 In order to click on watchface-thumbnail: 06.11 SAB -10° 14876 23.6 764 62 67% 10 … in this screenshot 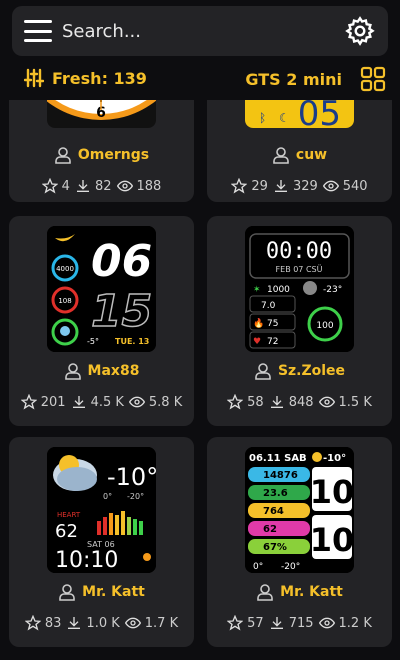, I will do `click(299, 510)`.